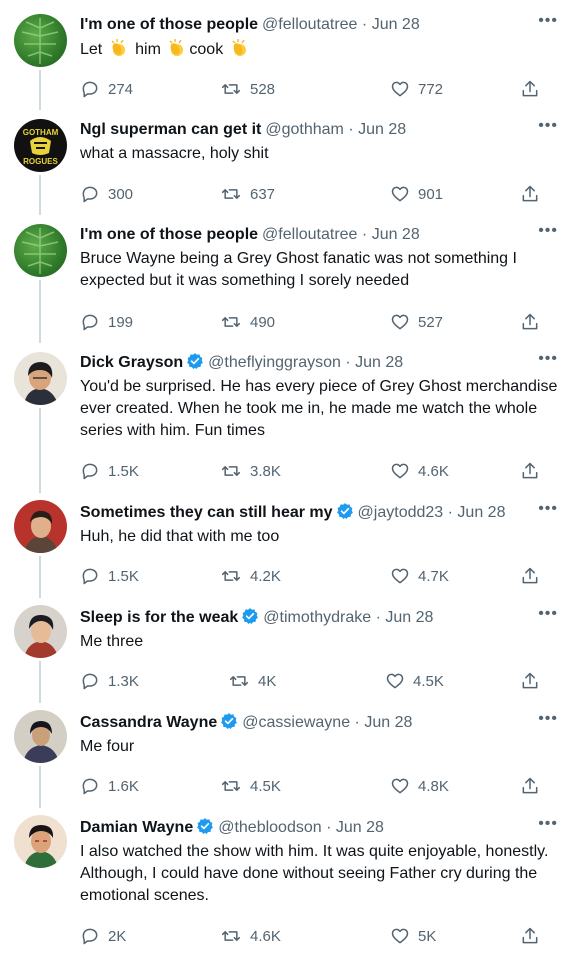 The height and width of the screenshot is (960, 572). Describe the element at coordinates (131, 362) in the screenshot. I see `display-name: Dick Grayson` at that location.